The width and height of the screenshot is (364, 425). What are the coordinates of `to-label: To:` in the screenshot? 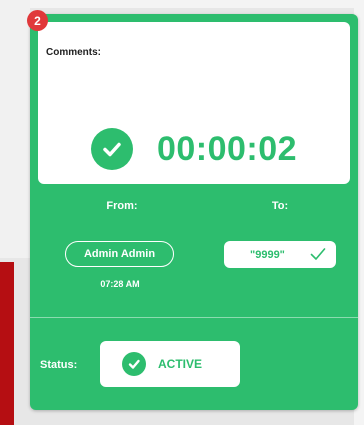 It's located at (280, 206).